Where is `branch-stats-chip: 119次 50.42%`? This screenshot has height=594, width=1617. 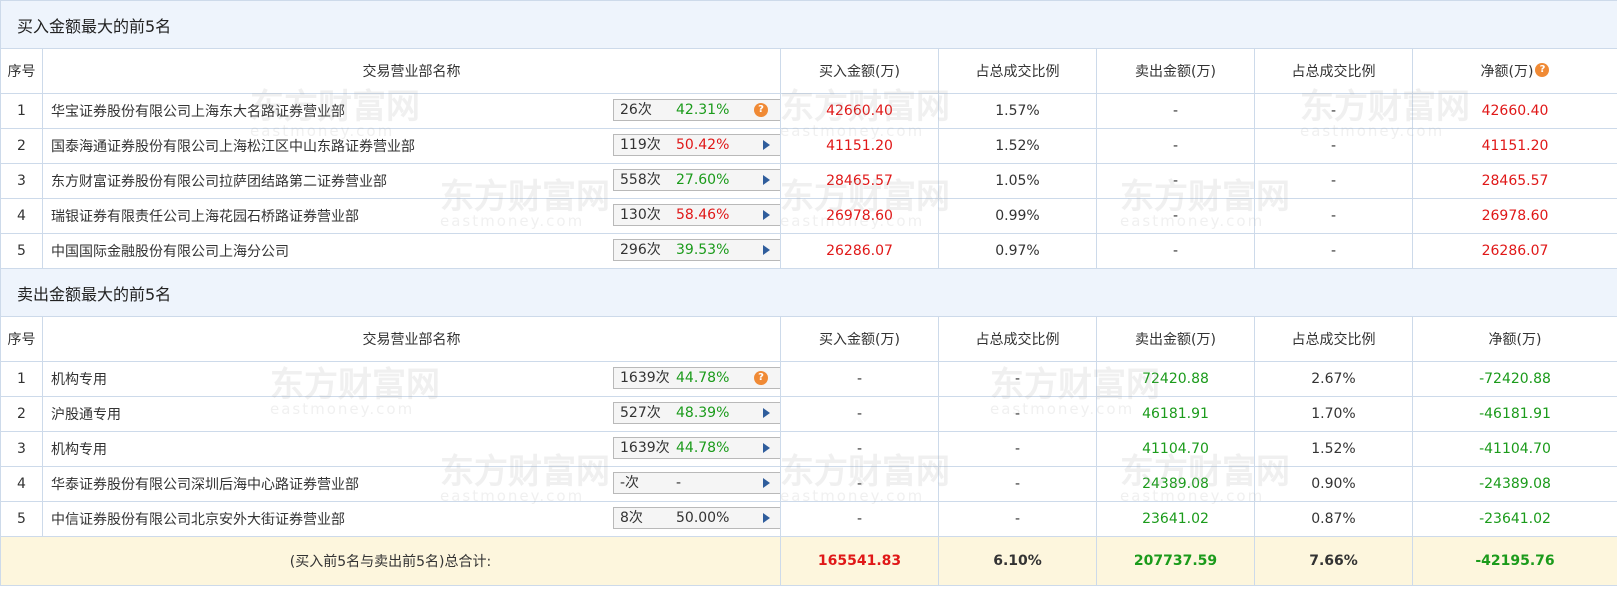
branch-stats-chip: 119次 50.42% is located at coordinates (696, 145).